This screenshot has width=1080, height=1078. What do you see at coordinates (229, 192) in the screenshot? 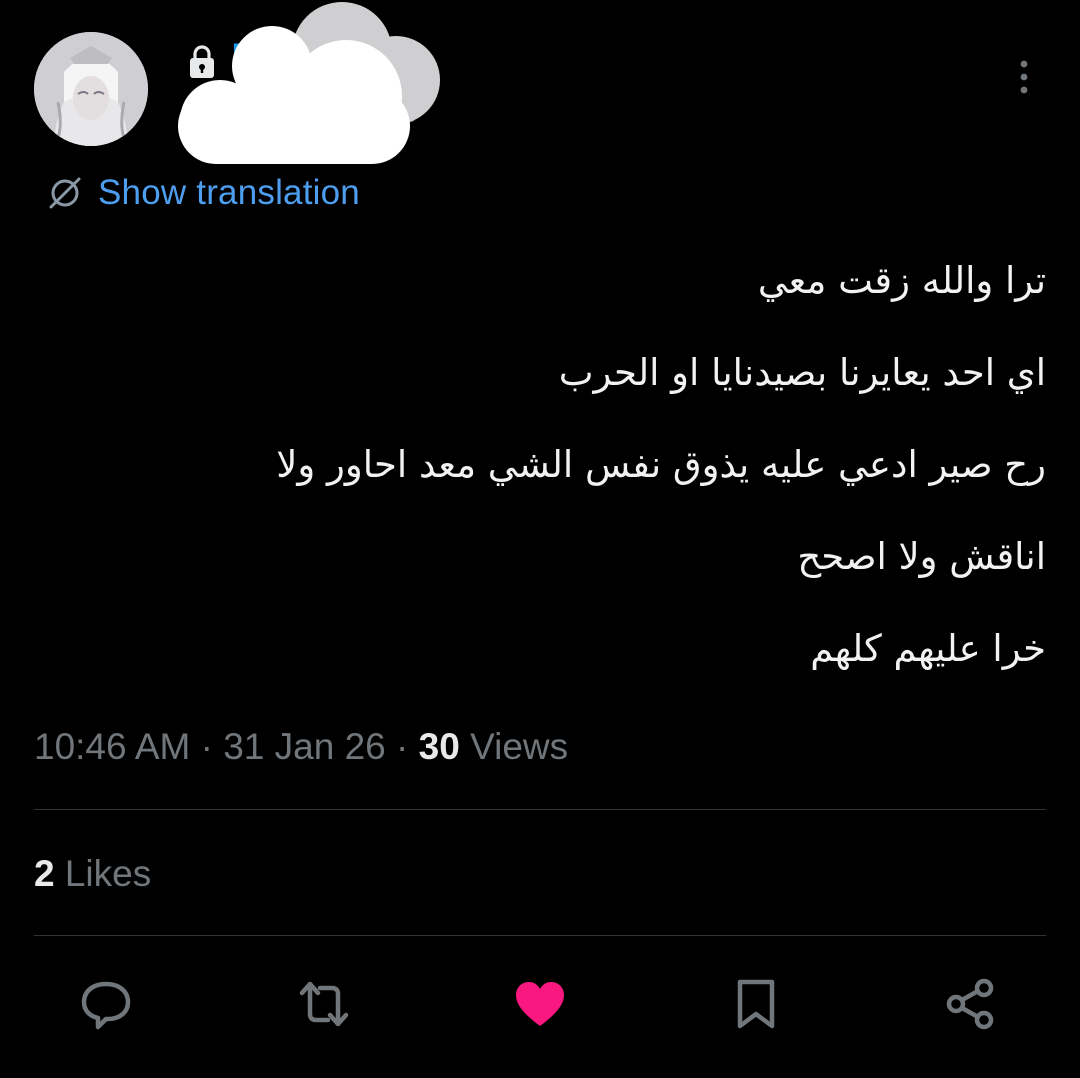
I see `show-translation-label: Show translation` at bounding box center [229, 192].